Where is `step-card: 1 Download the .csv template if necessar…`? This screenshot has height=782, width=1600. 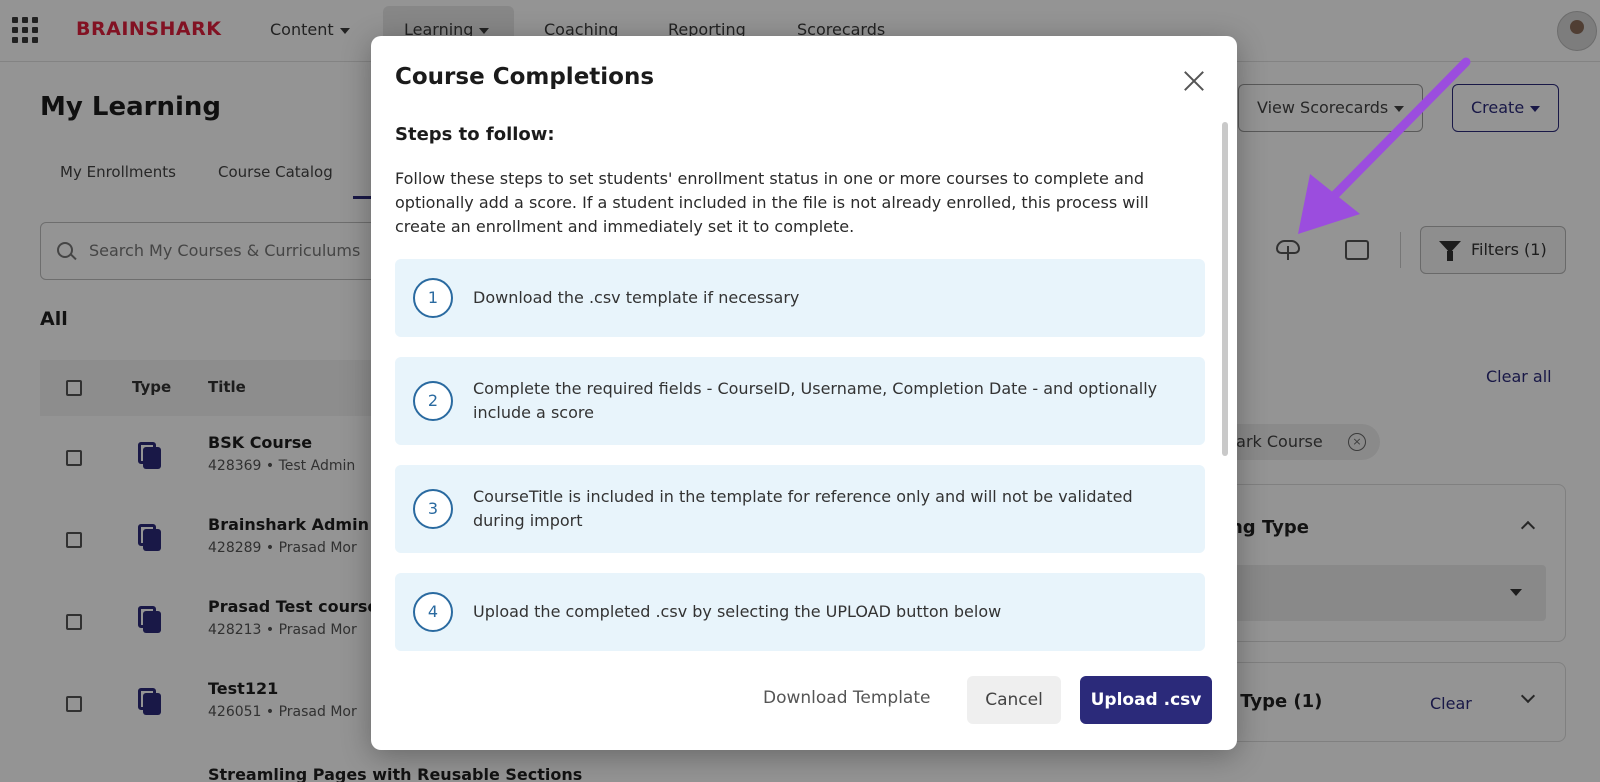 step-card: 1 Download the .csv template if necessar… is located at coordinates (800, 298).